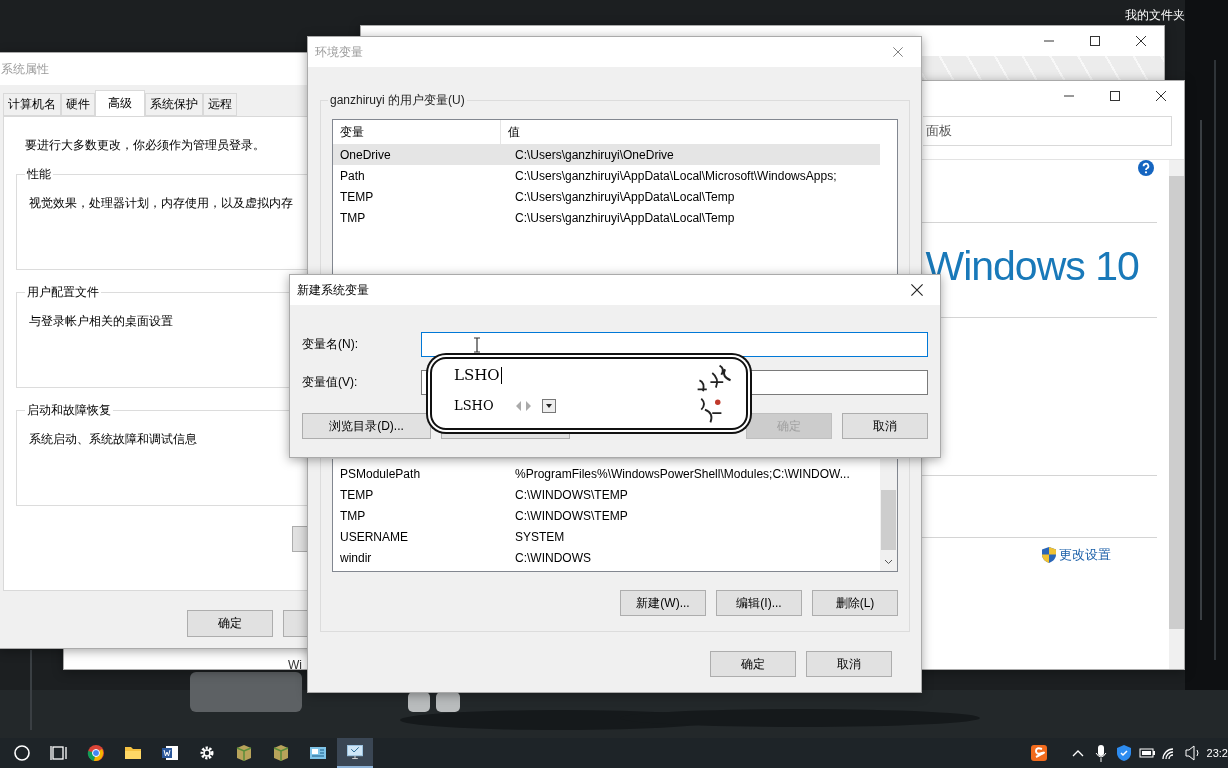 The height and width of the screenshot is (768, 1228). What do you see at coordinates (355, 753) in the screenshot?
I see `monitor-icon` at bounding box center [355, 753].